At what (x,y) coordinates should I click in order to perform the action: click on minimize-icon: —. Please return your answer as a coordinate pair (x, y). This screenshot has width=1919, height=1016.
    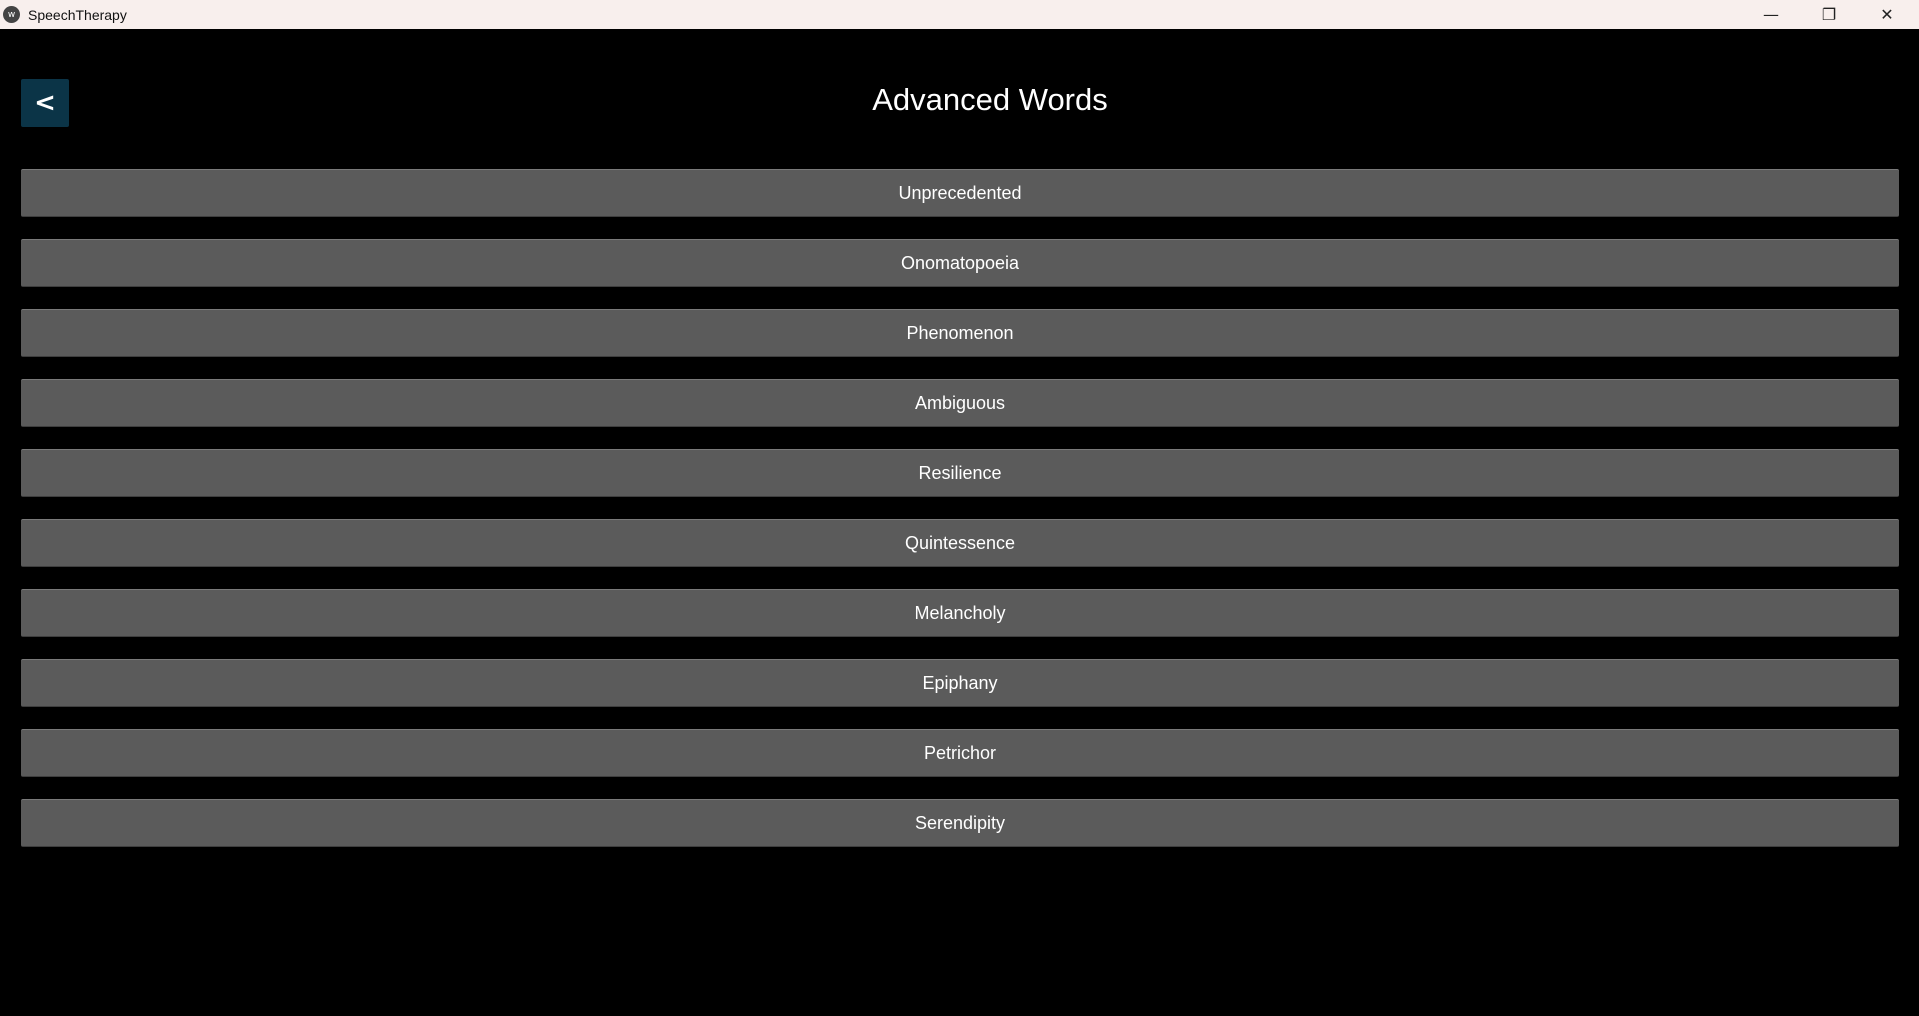
    Looking at the image, I should click on (1771, 14).